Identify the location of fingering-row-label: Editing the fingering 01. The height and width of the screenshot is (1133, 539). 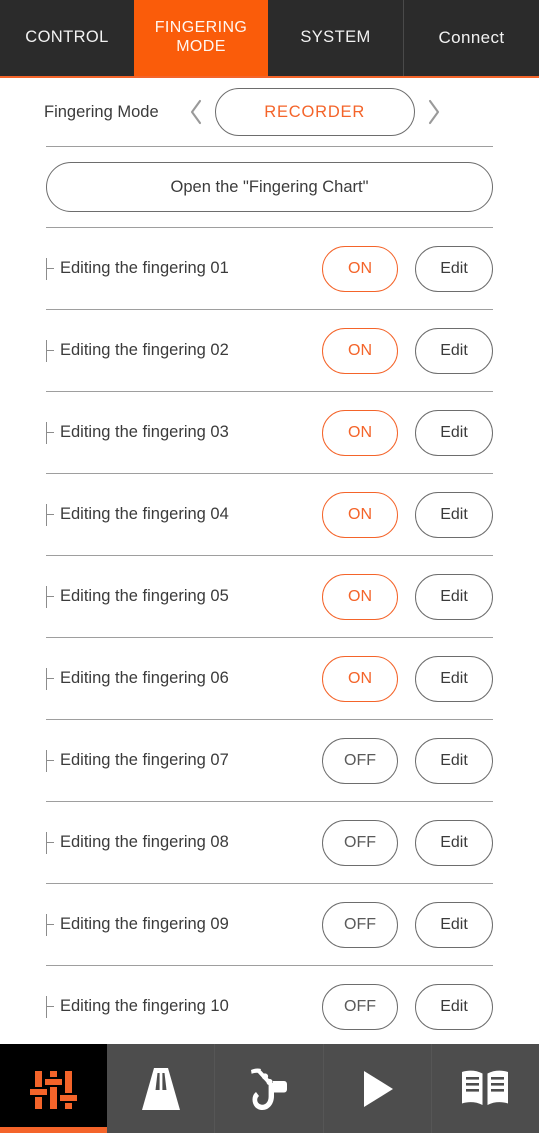
(184, 268).